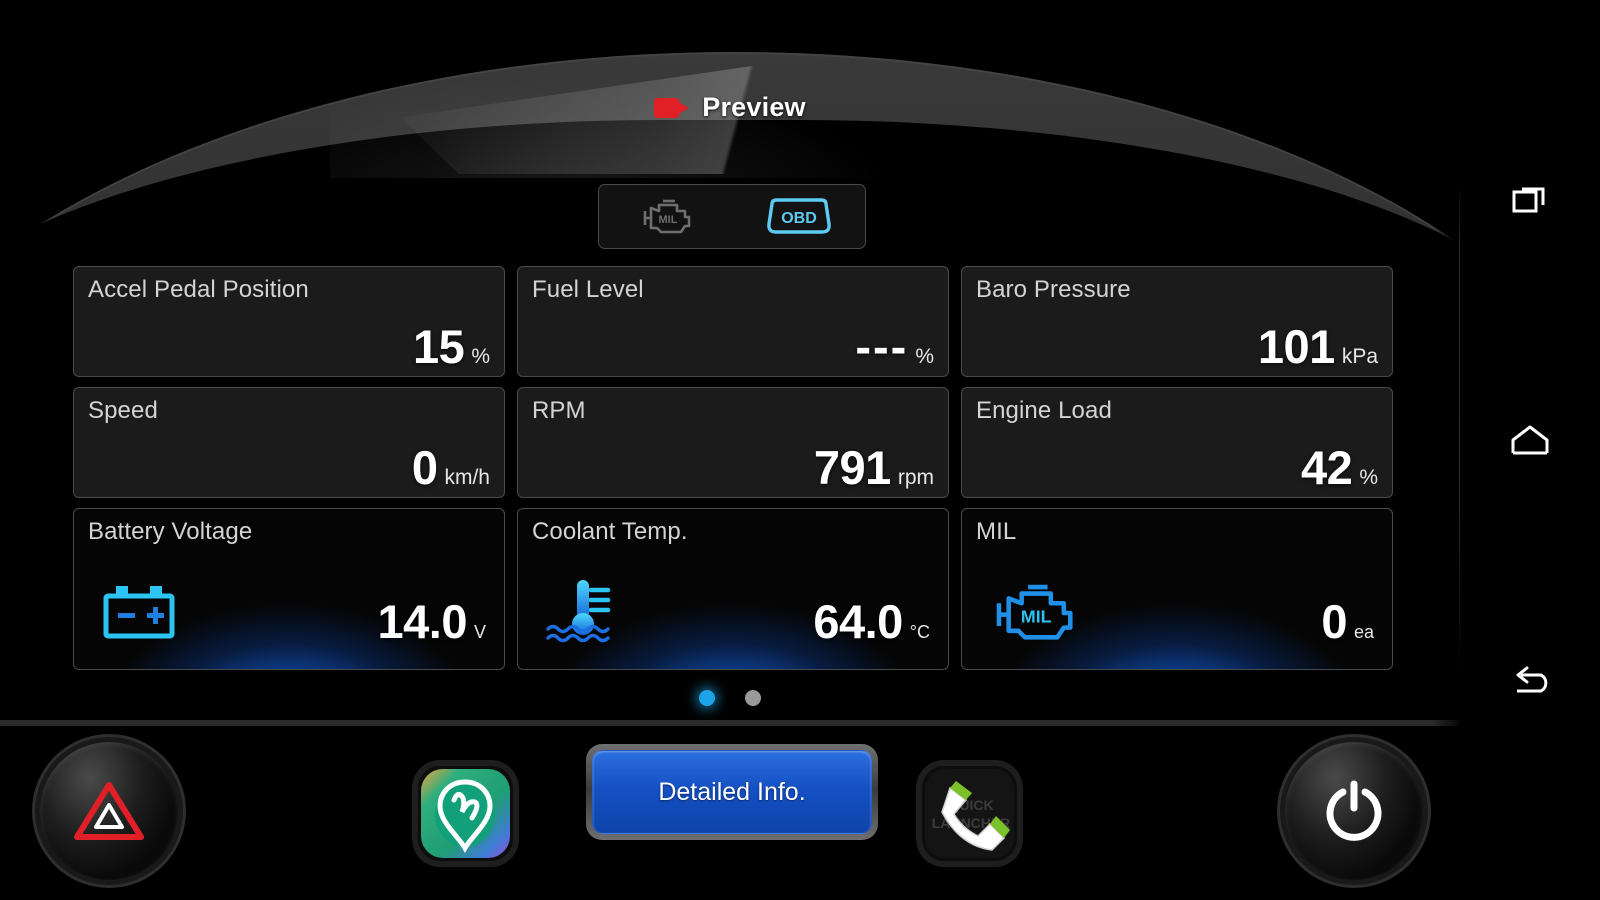  What do you see at coordinates (422, 621) in the screenshot?
I see `gauge-value: 14.0` at bounding box center [422, 621].